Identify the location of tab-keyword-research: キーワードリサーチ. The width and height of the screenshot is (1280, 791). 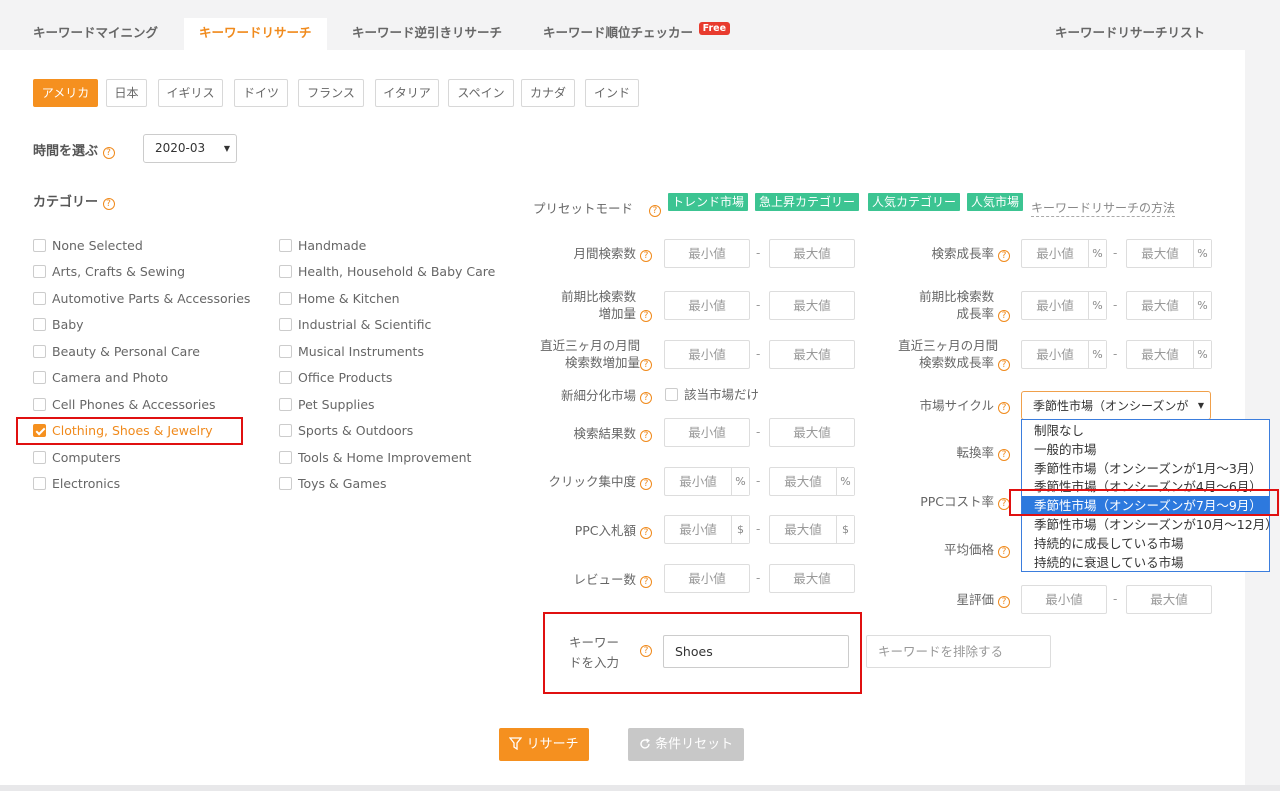
(255, 34).